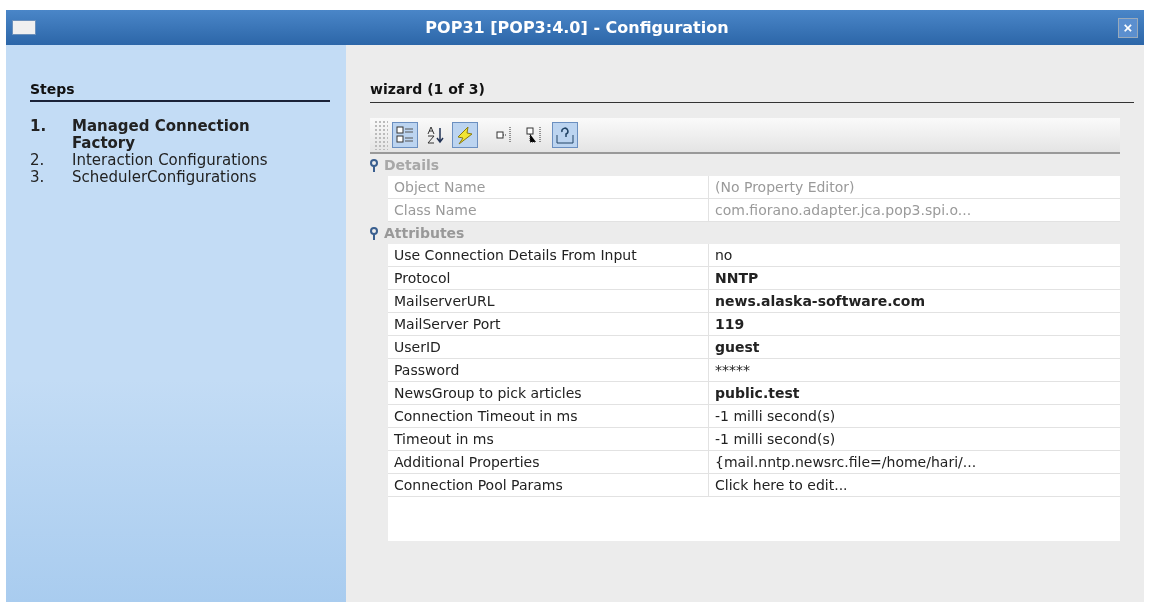  Describe the element at coordinates (914, 370) in the screenshot. I see `property-value: *****` at that location.